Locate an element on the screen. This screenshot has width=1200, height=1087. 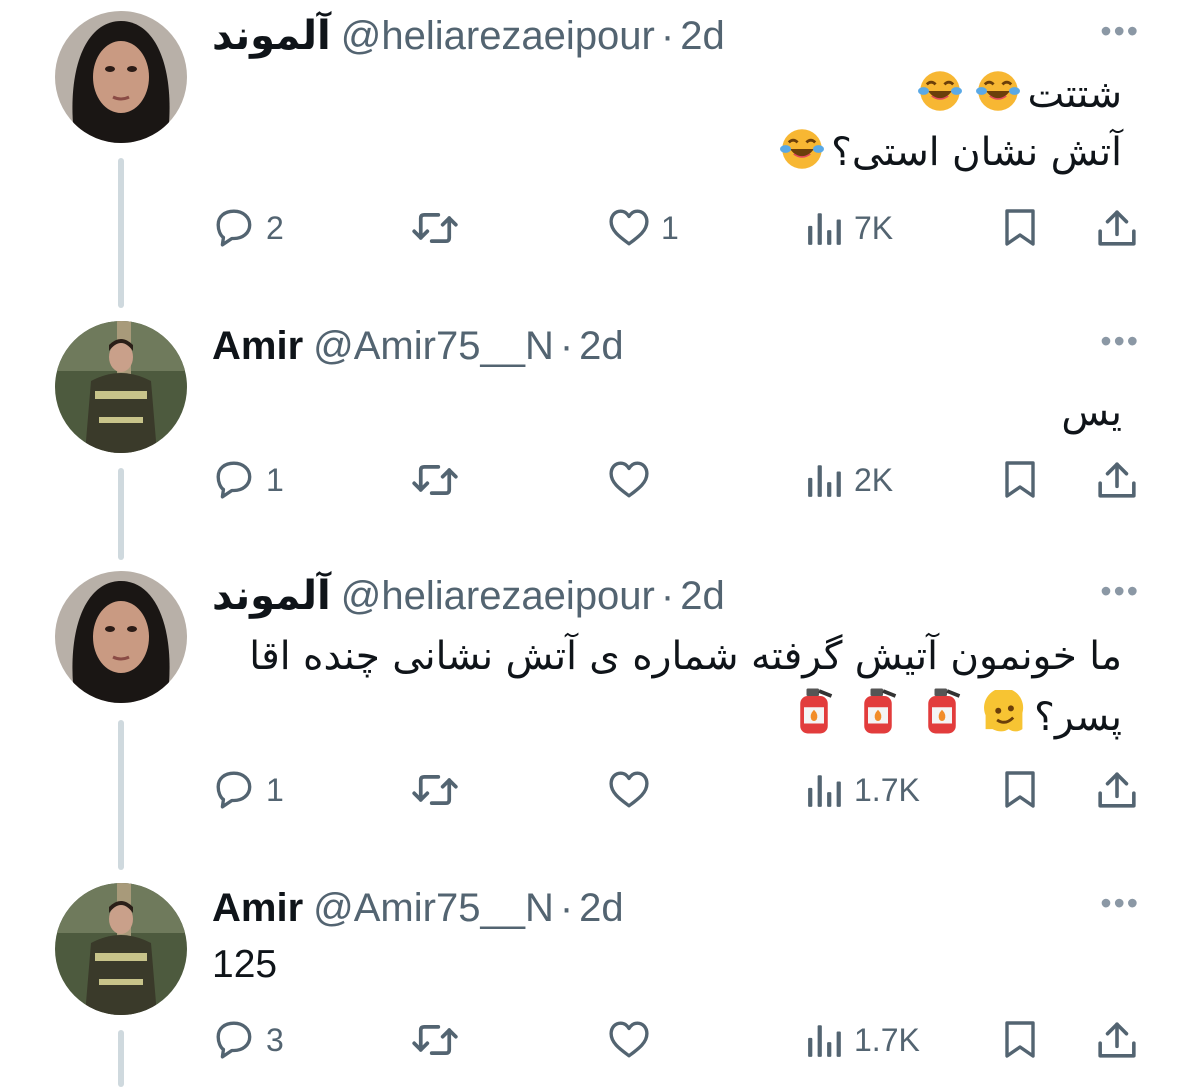
like-button: 1 is located at coordinates (643, 228).